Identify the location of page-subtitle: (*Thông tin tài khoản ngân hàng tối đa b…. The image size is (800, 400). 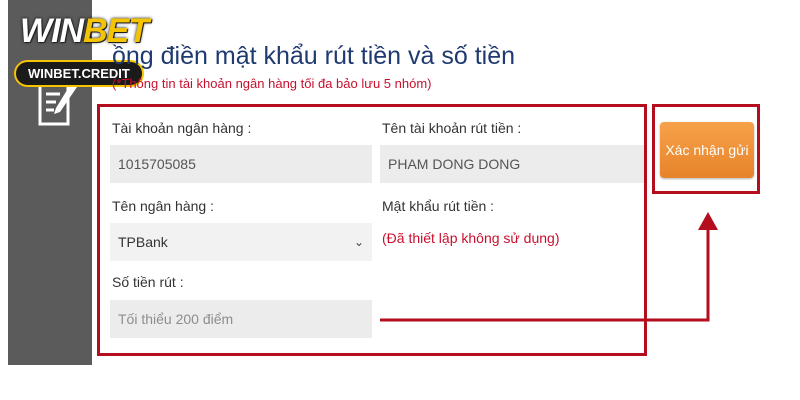
(272, 83).